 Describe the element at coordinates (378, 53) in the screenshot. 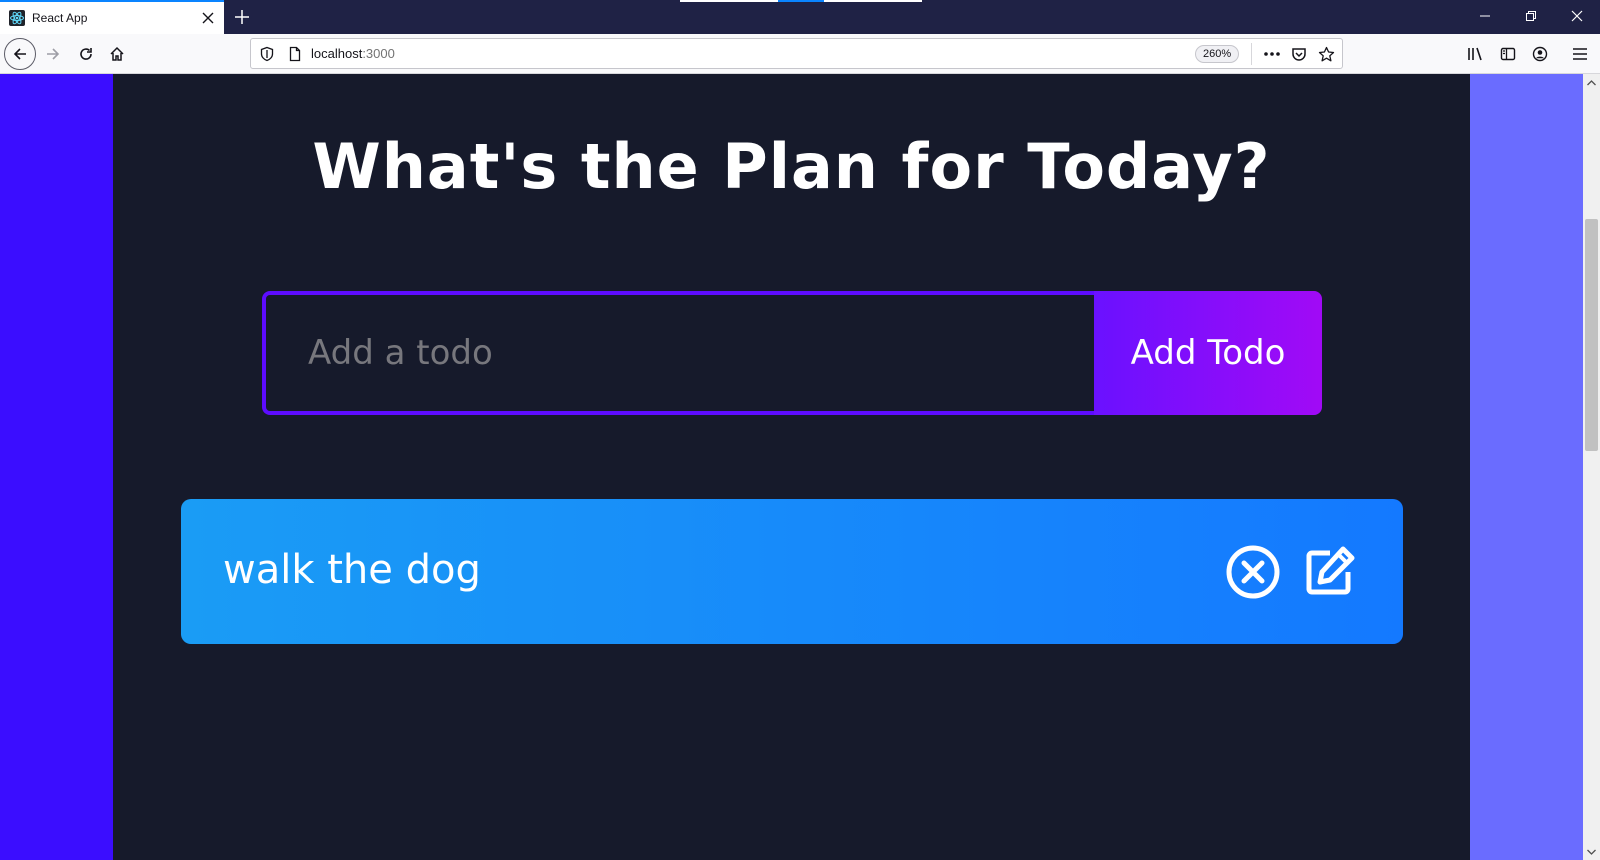

I see `url-port: :3000` at that location.